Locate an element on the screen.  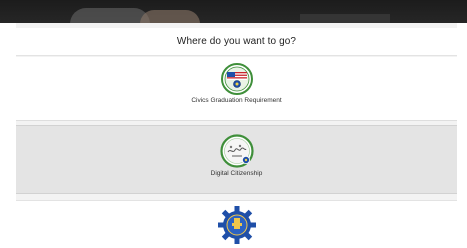
destination-prompt-text: Where do you want to go? is located at coordinates (236, 41).